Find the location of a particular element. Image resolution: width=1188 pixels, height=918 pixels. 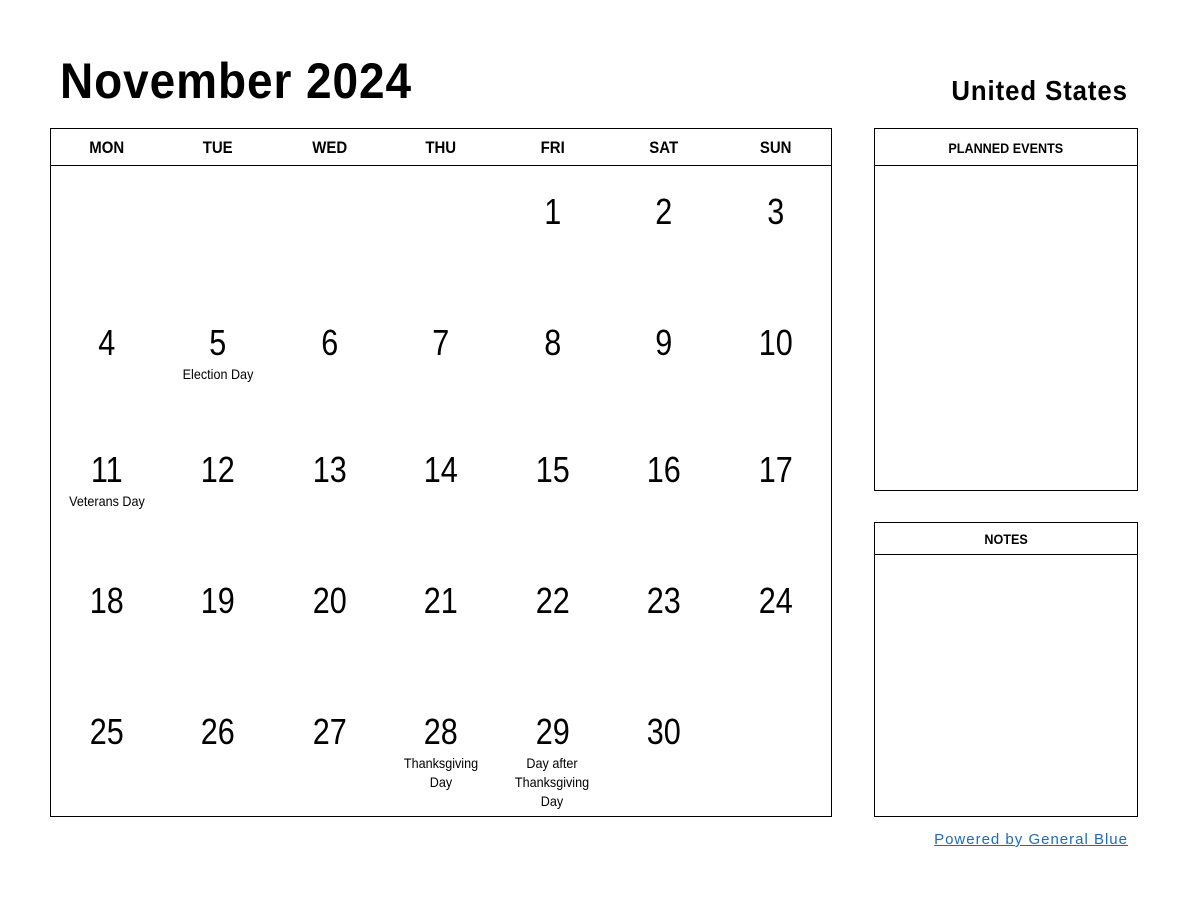

planned-events-area is located at coordinates (1006, 328).